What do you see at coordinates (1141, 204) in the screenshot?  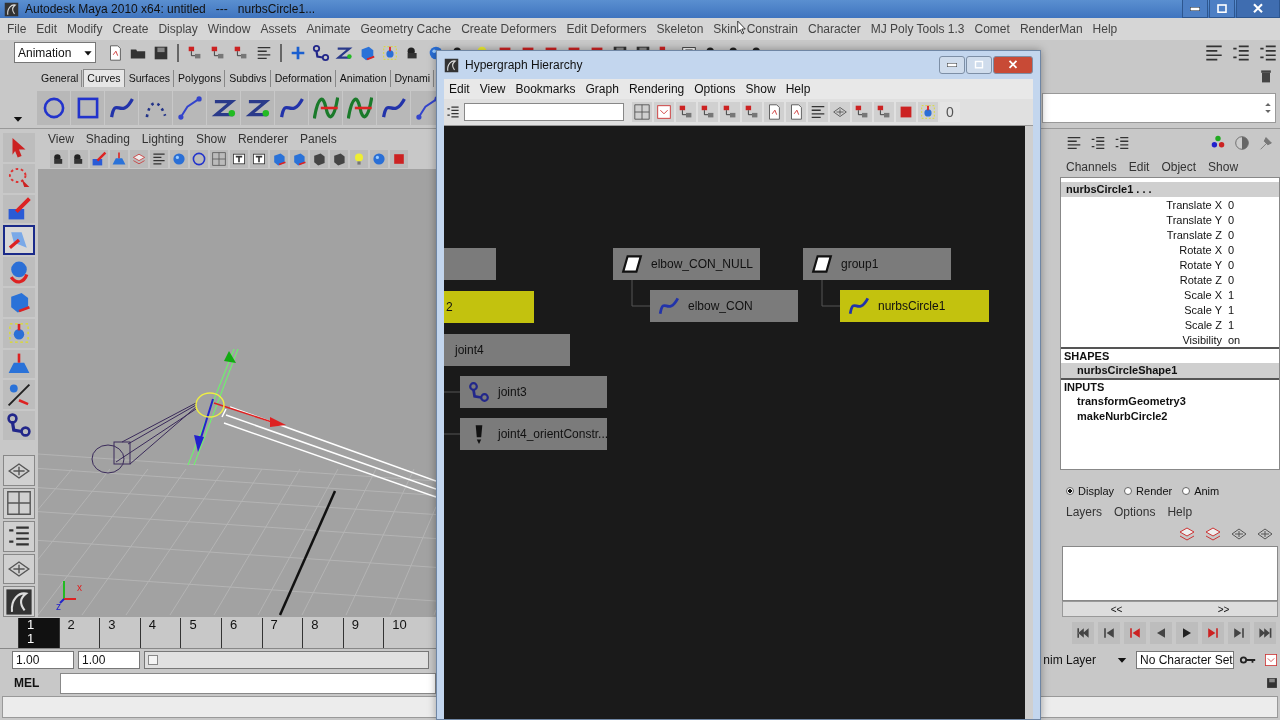 I see `attribute-name: Translate X` at bounding box center [1141, 204].